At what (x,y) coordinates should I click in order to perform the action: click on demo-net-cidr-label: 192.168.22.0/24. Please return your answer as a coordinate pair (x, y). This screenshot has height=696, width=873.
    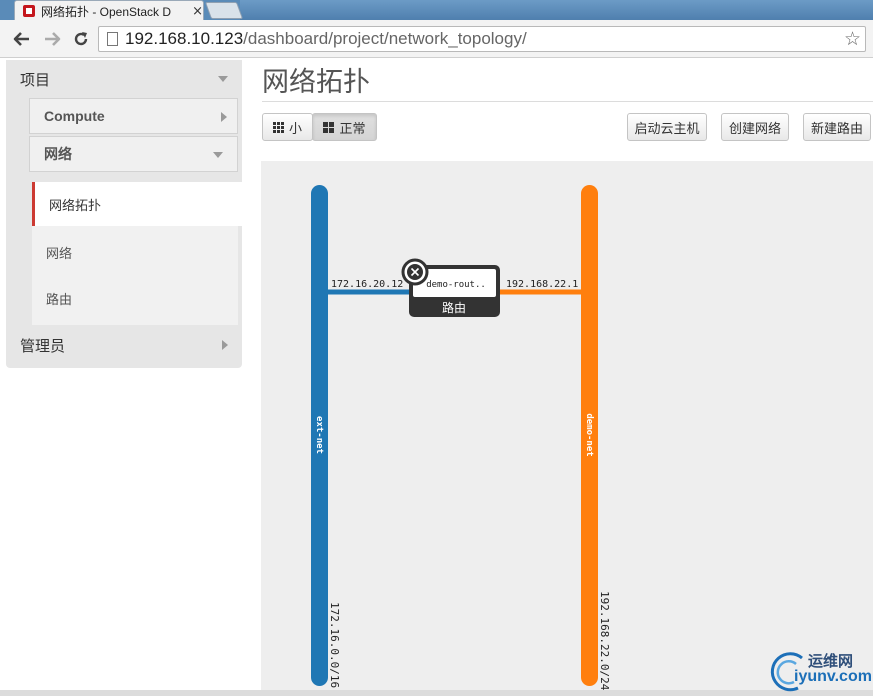
    Looking at the image, I should click on (604, 640).